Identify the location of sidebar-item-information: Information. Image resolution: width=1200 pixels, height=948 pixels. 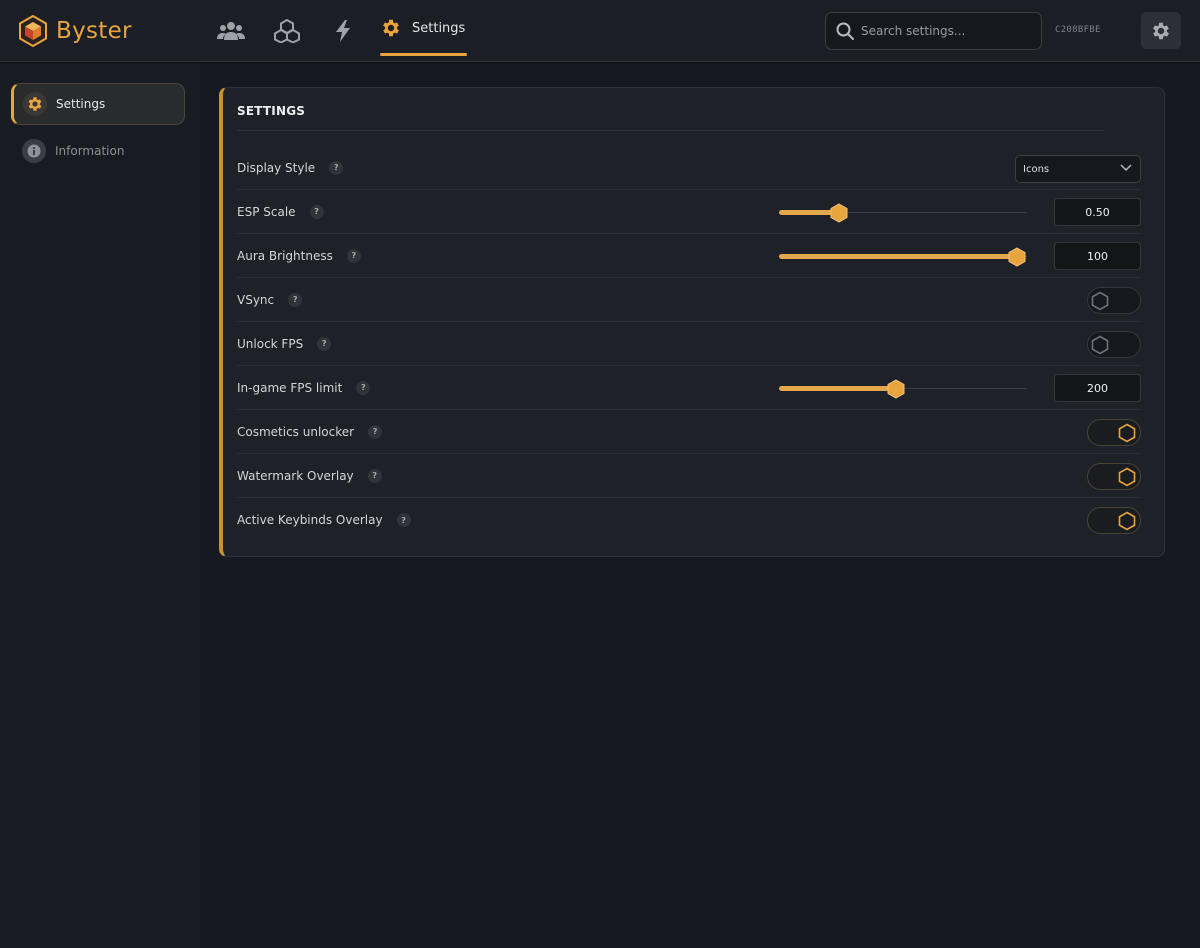
(98, 151).